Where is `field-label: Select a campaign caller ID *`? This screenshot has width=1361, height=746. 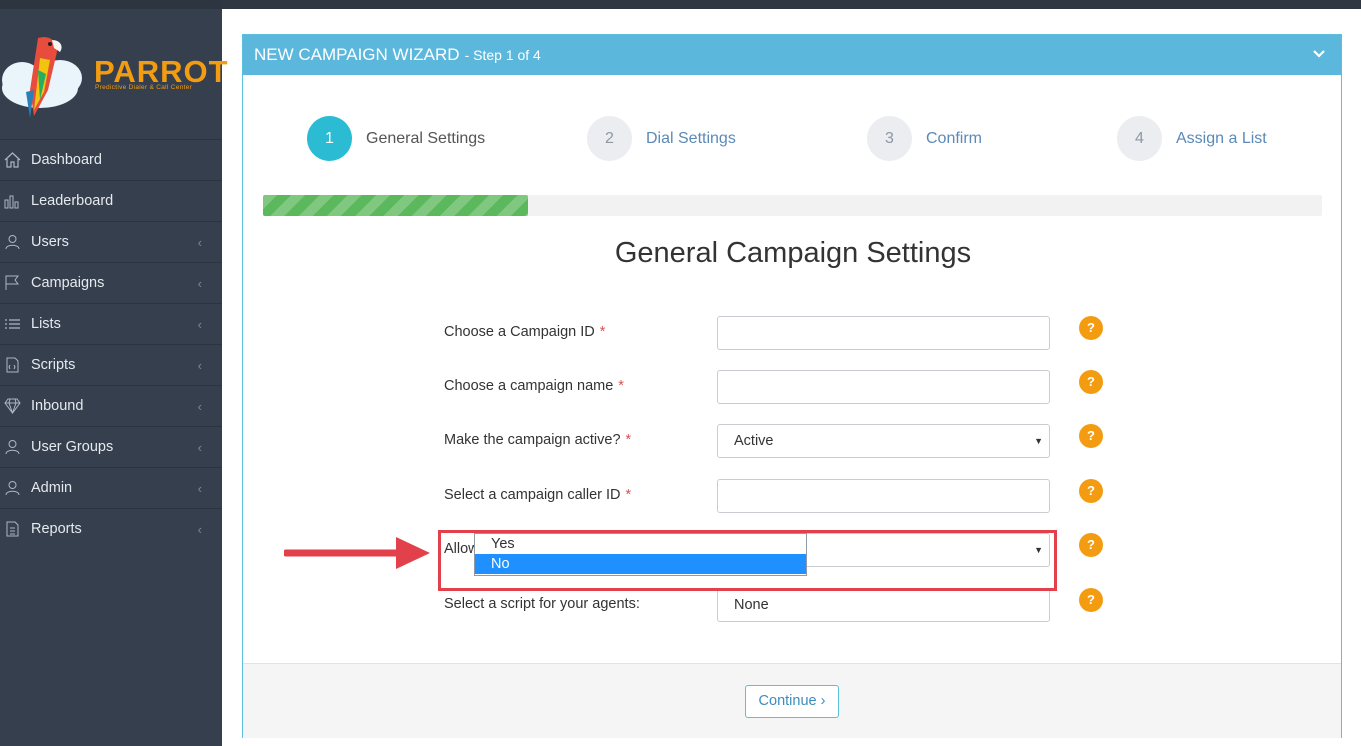 field-label: Select a campaign caller ID * is located at coordinates (538, 495).